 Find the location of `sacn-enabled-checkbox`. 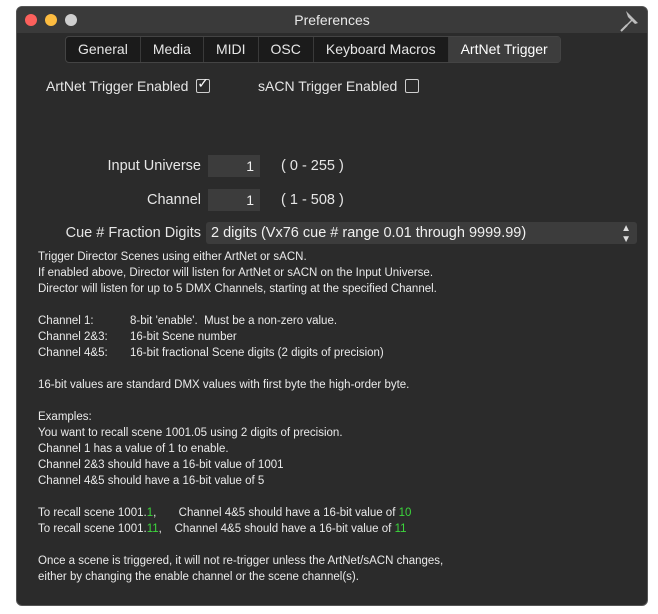

sacn-enabled-checkbox is located at coordinates (412, 86).